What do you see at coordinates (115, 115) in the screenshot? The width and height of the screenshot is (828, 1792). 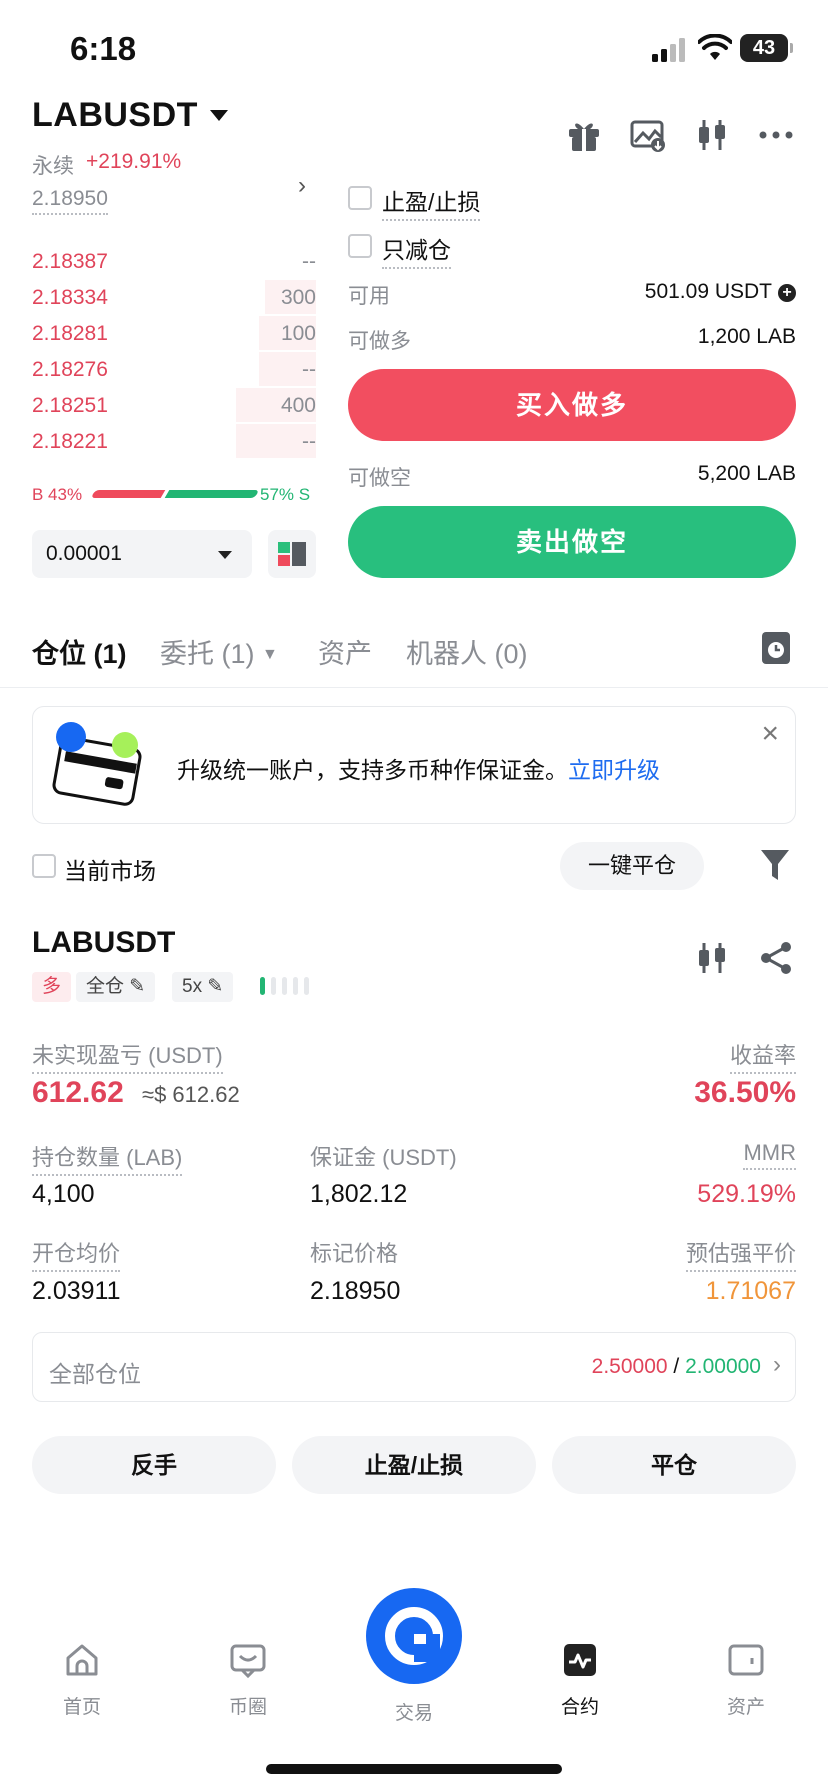 I see `symbol-title: LABUSDT` at bounding box center [115, 115].